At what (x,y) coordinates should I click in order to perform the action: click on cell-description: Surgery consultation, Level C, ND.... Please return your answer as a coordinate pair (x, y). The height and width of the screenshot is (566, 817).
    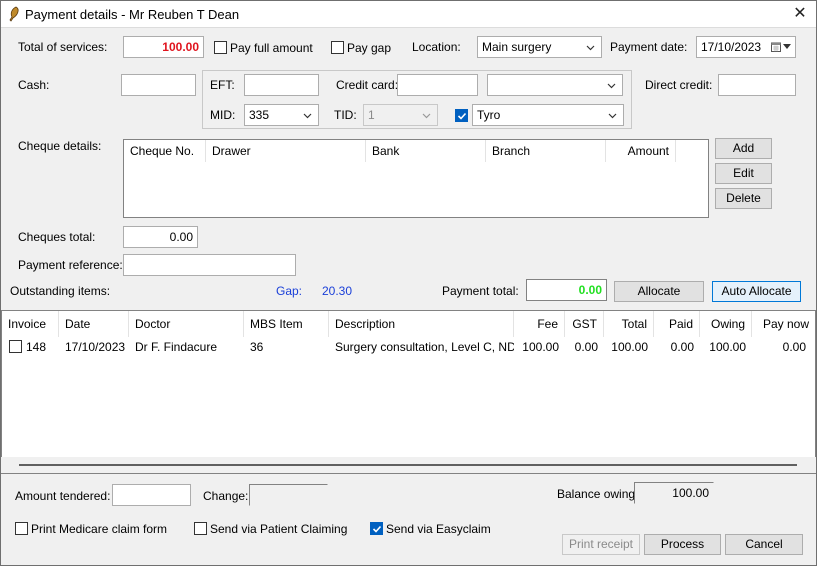
    Looking at the image, I should click on (424, 347).